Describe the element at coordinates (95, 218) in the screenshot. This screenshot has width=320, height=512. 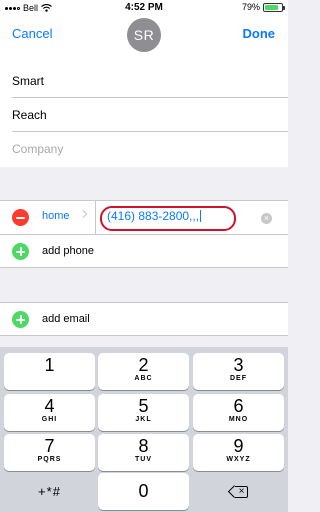
I see `divider` at that location.